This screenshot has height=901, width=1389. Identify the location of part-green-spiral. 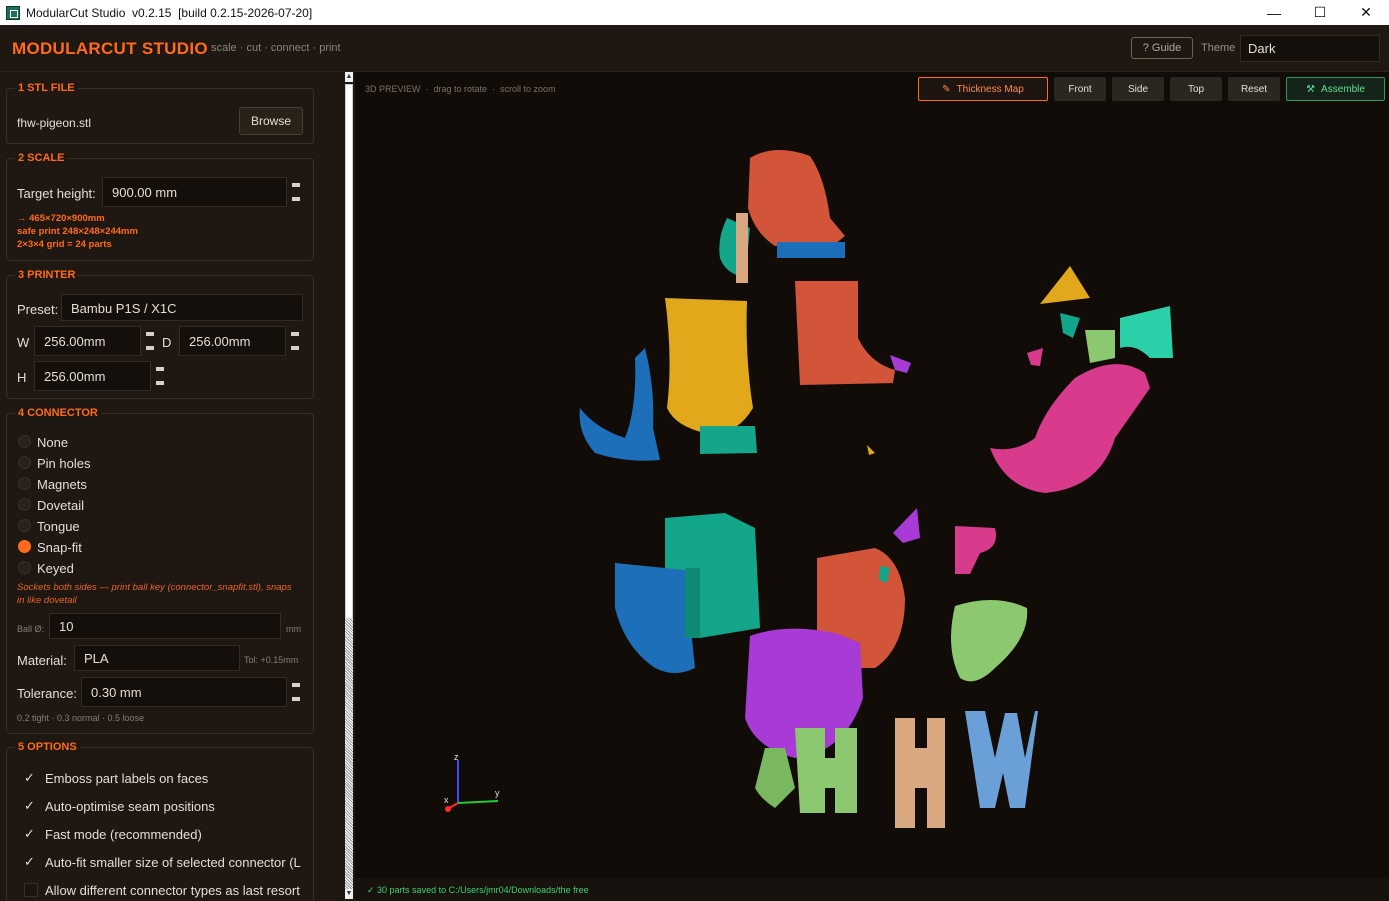
(989, 640).